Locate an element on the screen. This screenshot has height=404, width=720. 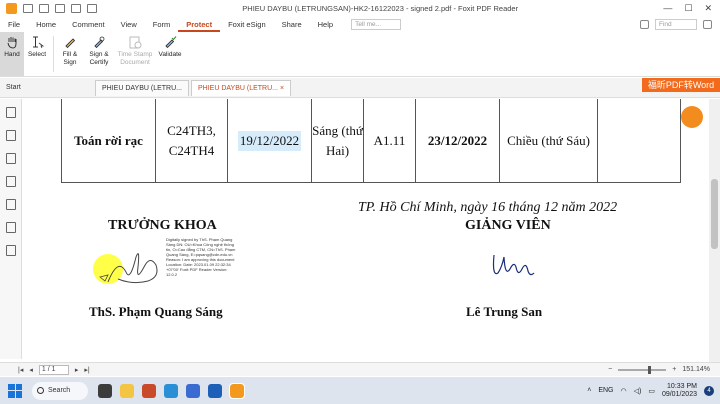
find-input: Find is located at coordinates (676, 24).